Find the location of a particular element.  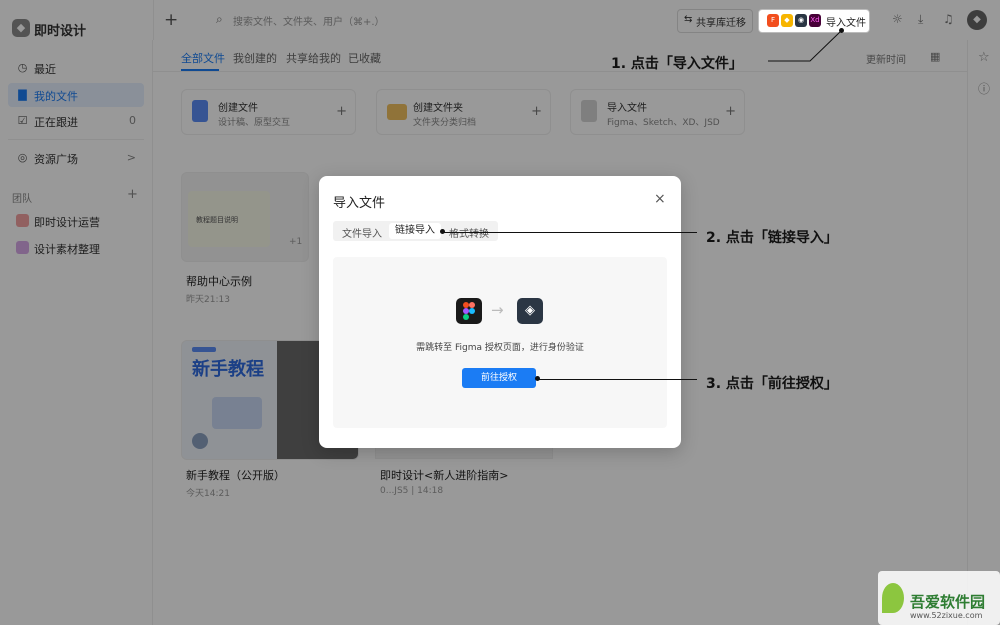

modal-tabs: 文件导入 链接导入 格式转换 is located at coordinates (415, 231).